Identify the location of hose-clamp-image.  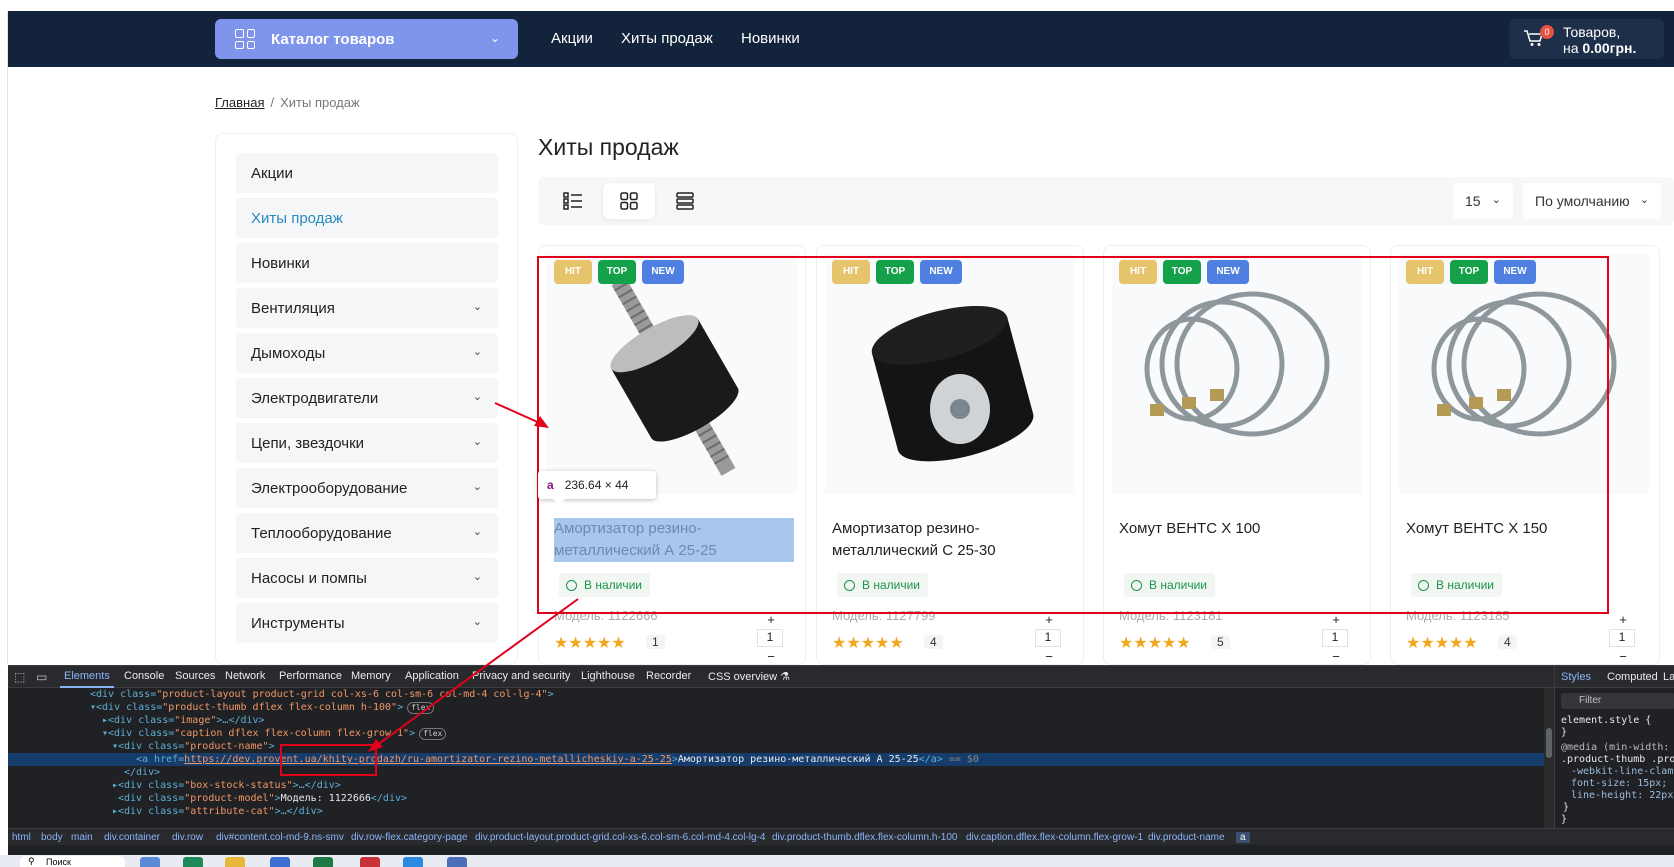
(1524, 364).